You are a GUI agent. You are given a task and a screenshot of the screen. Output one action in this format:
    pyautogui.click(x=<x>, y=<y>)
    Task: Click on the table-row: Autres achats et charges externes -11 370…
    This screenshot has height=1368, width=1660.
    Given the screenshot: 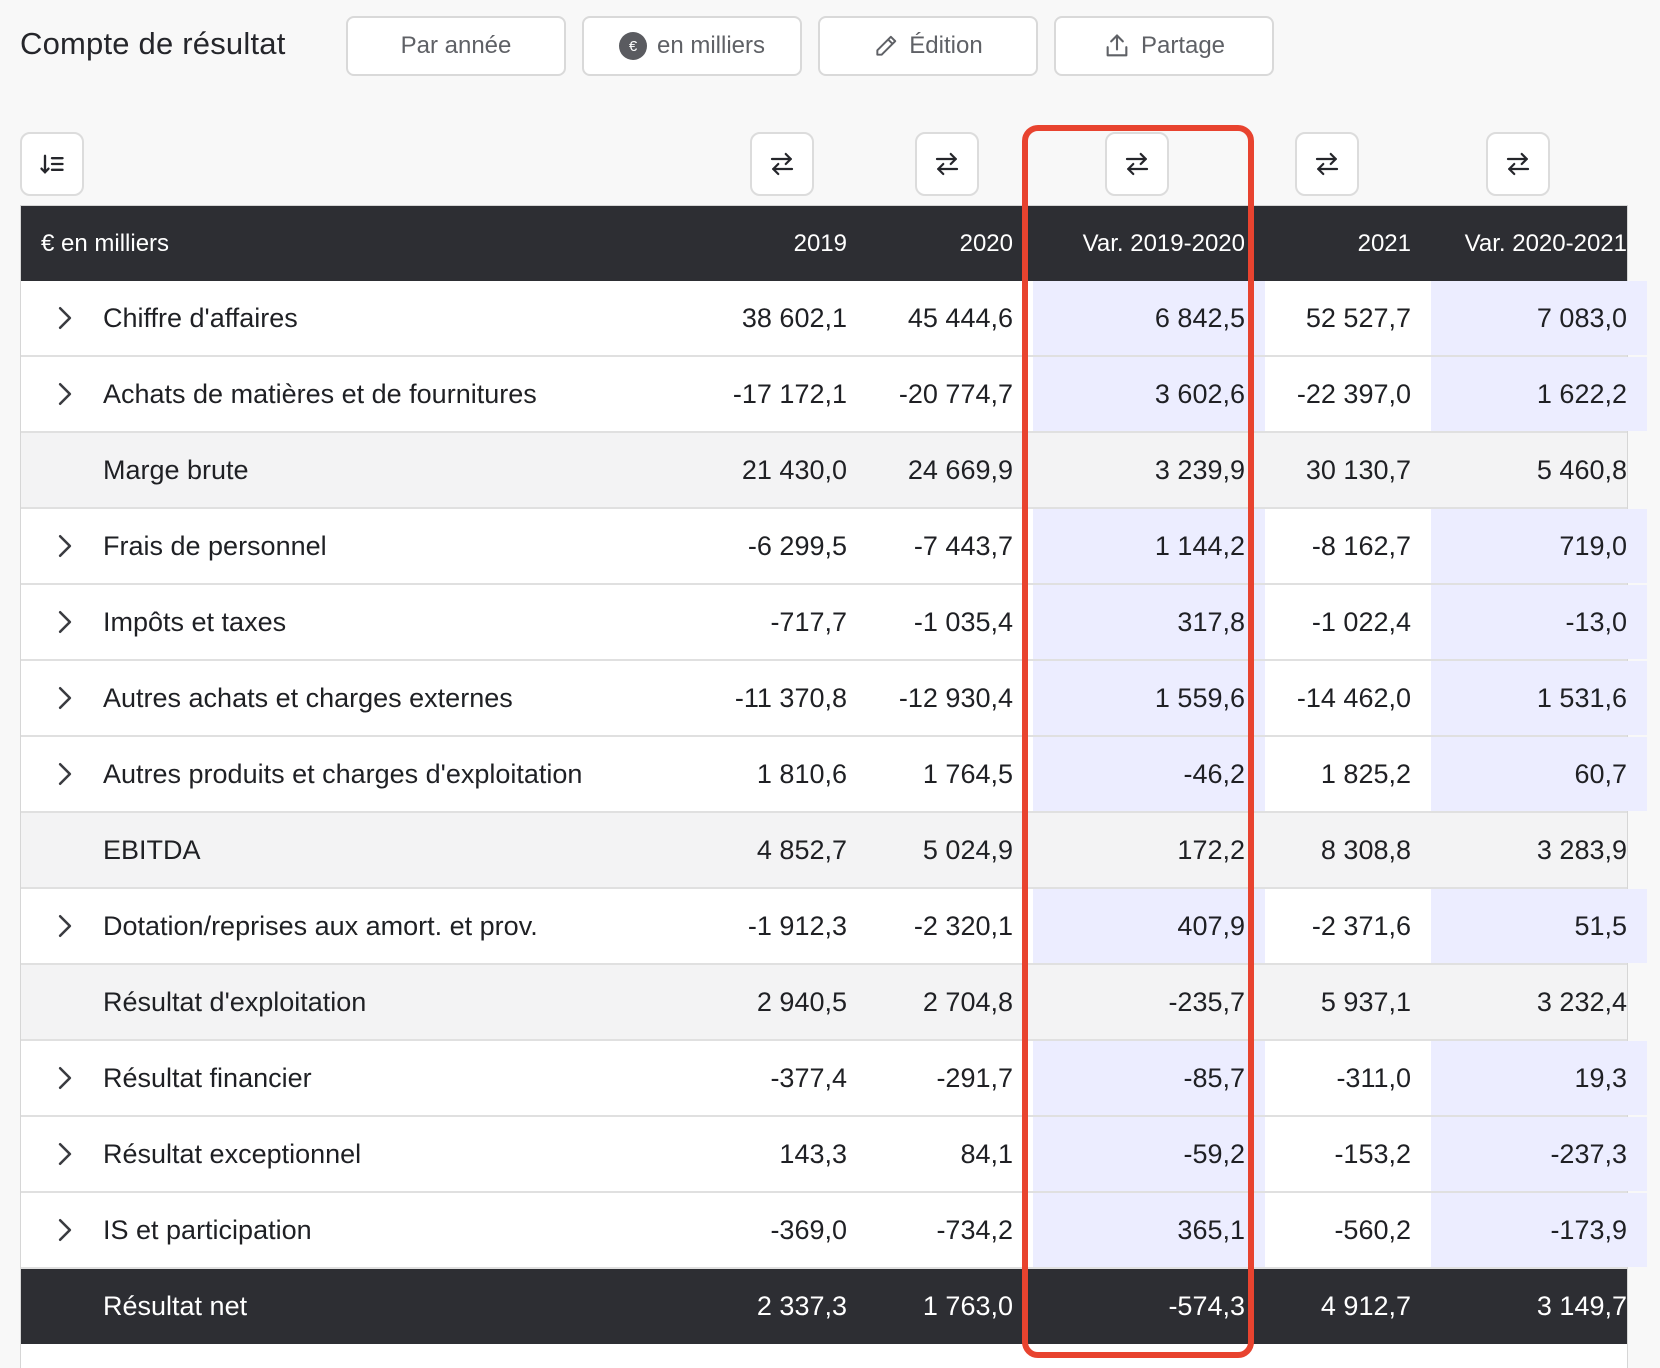 What is the action you would take?
    pyautogui.click(x=834, y=699)
    